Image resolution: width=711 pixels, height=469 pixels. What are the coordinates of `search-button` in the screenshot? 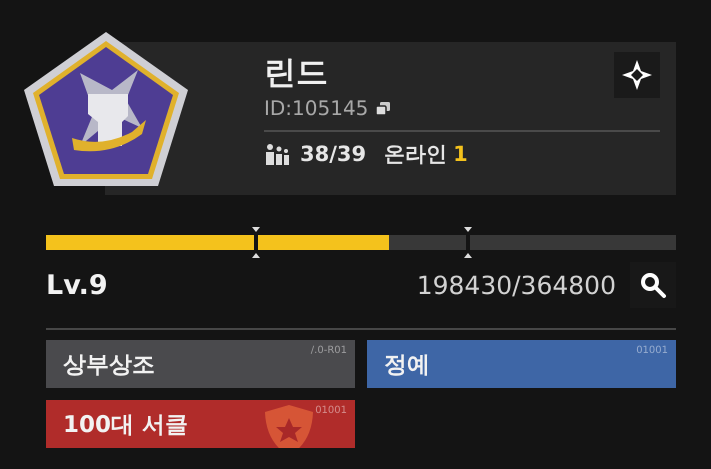 It's located at (653, 285).